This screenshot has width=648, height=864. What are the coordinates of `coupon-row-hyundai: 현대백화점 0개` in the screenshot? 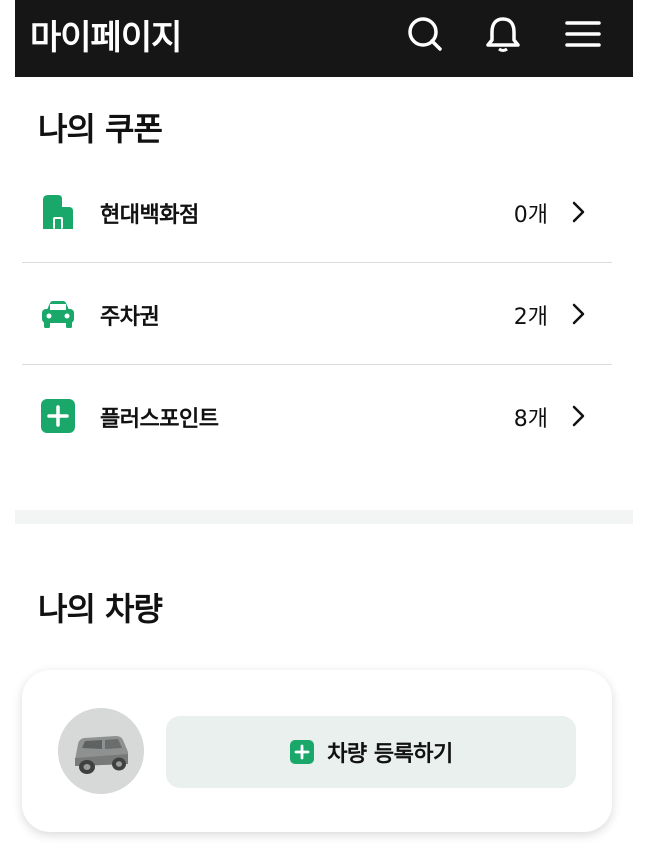 It's located at (317, 212).